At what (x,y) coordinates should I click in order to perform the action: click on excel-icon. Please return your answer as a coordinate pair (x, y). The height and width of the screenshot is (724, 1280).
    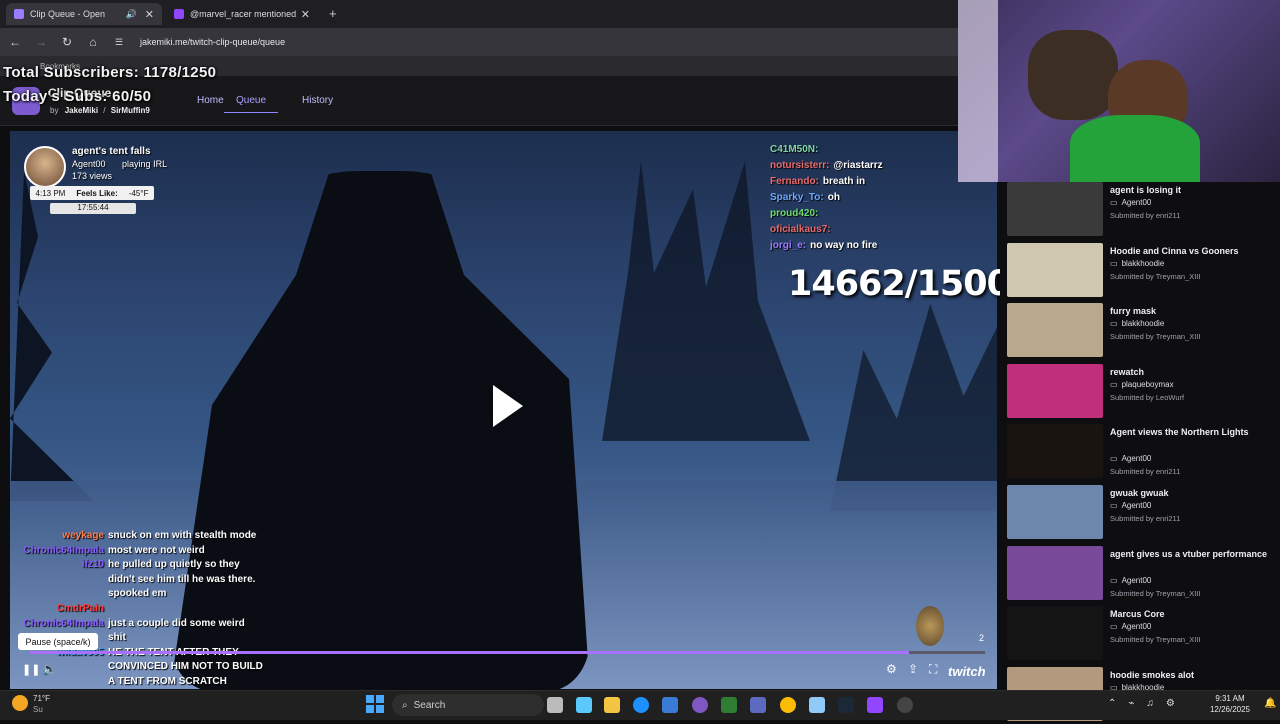
    Looking at the image, I should click on (729, 705).